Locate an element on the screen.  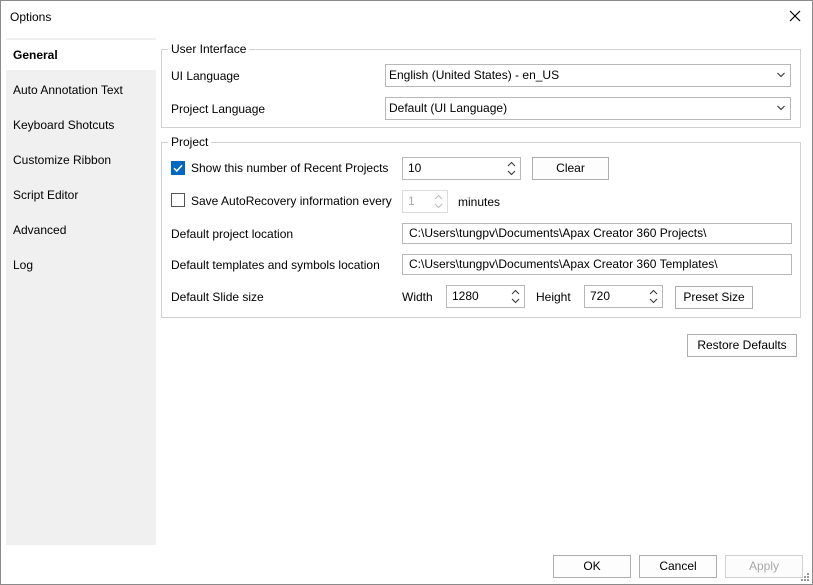
project-language-dropdown: Default (UI Language) is located at coordinates (588, 108).